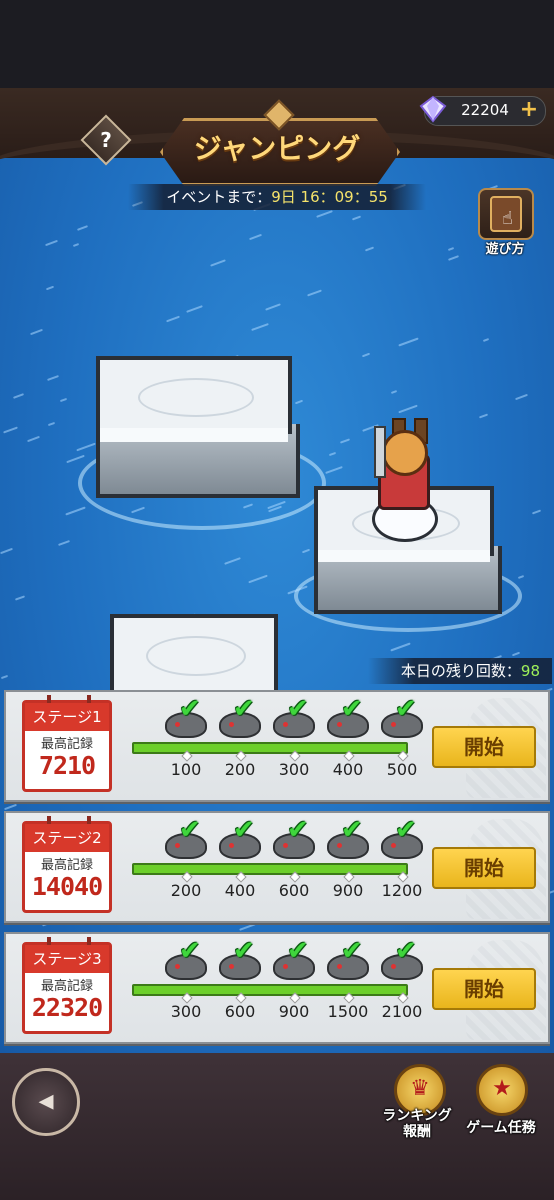  I want to click on milestone-score: 200, so click(186, 890).